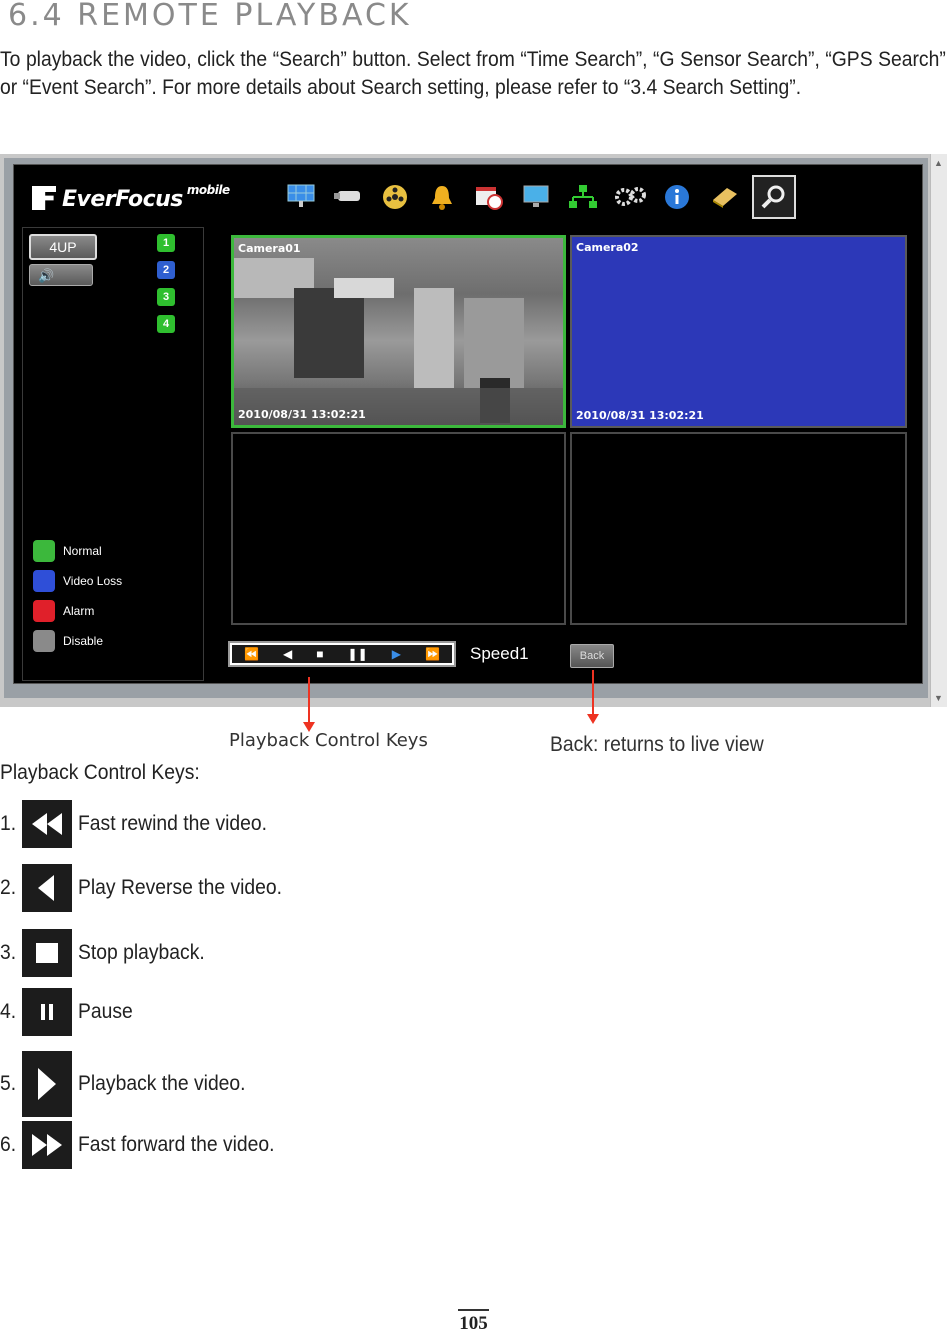 The width and height of the screenshot is (947, 1336). I want to click on list-item: 5. Playback the video., so click(130, 1084).